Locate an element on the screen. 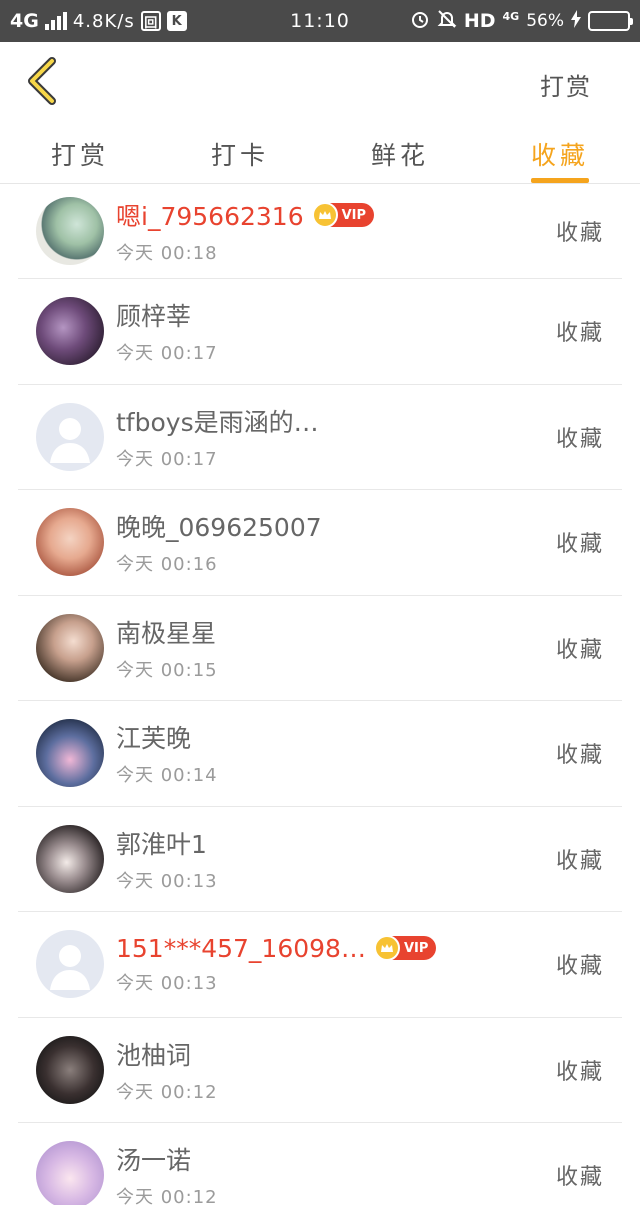 The height and width of the screenshot is (1205, 640). name-line: 南极星星 is located at coordinates (167, 632).